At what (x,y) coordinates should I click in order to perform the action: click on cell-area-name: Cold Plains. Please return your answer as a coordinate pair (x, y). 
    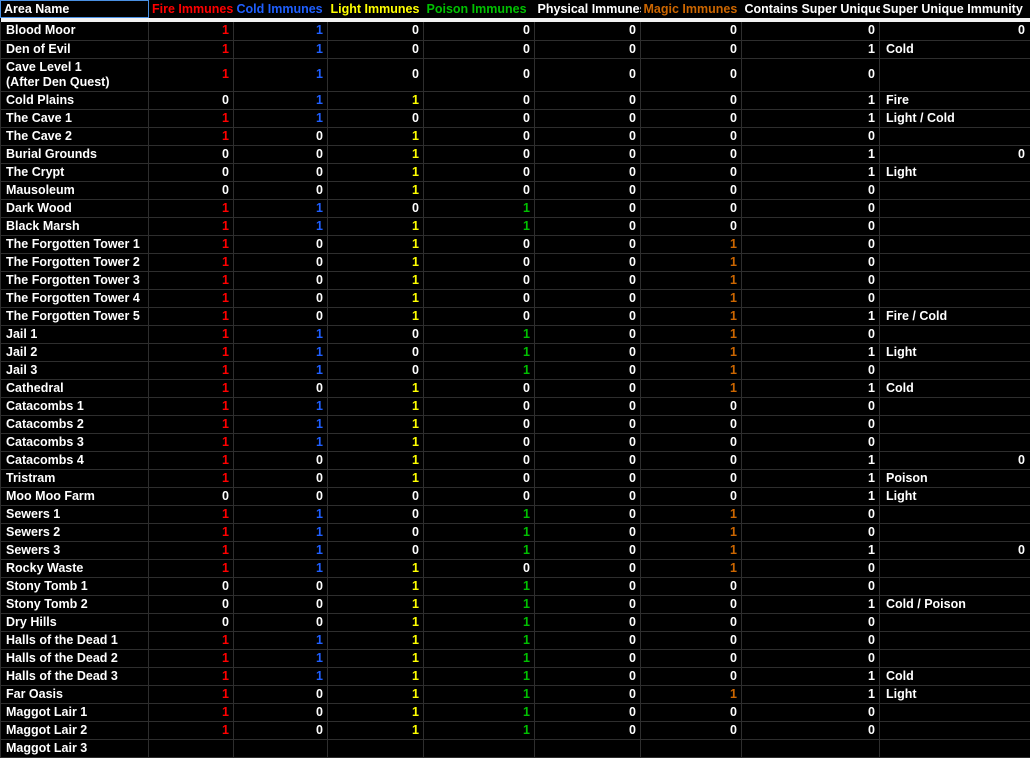
    Looking at the image, I should click on (75, 100).